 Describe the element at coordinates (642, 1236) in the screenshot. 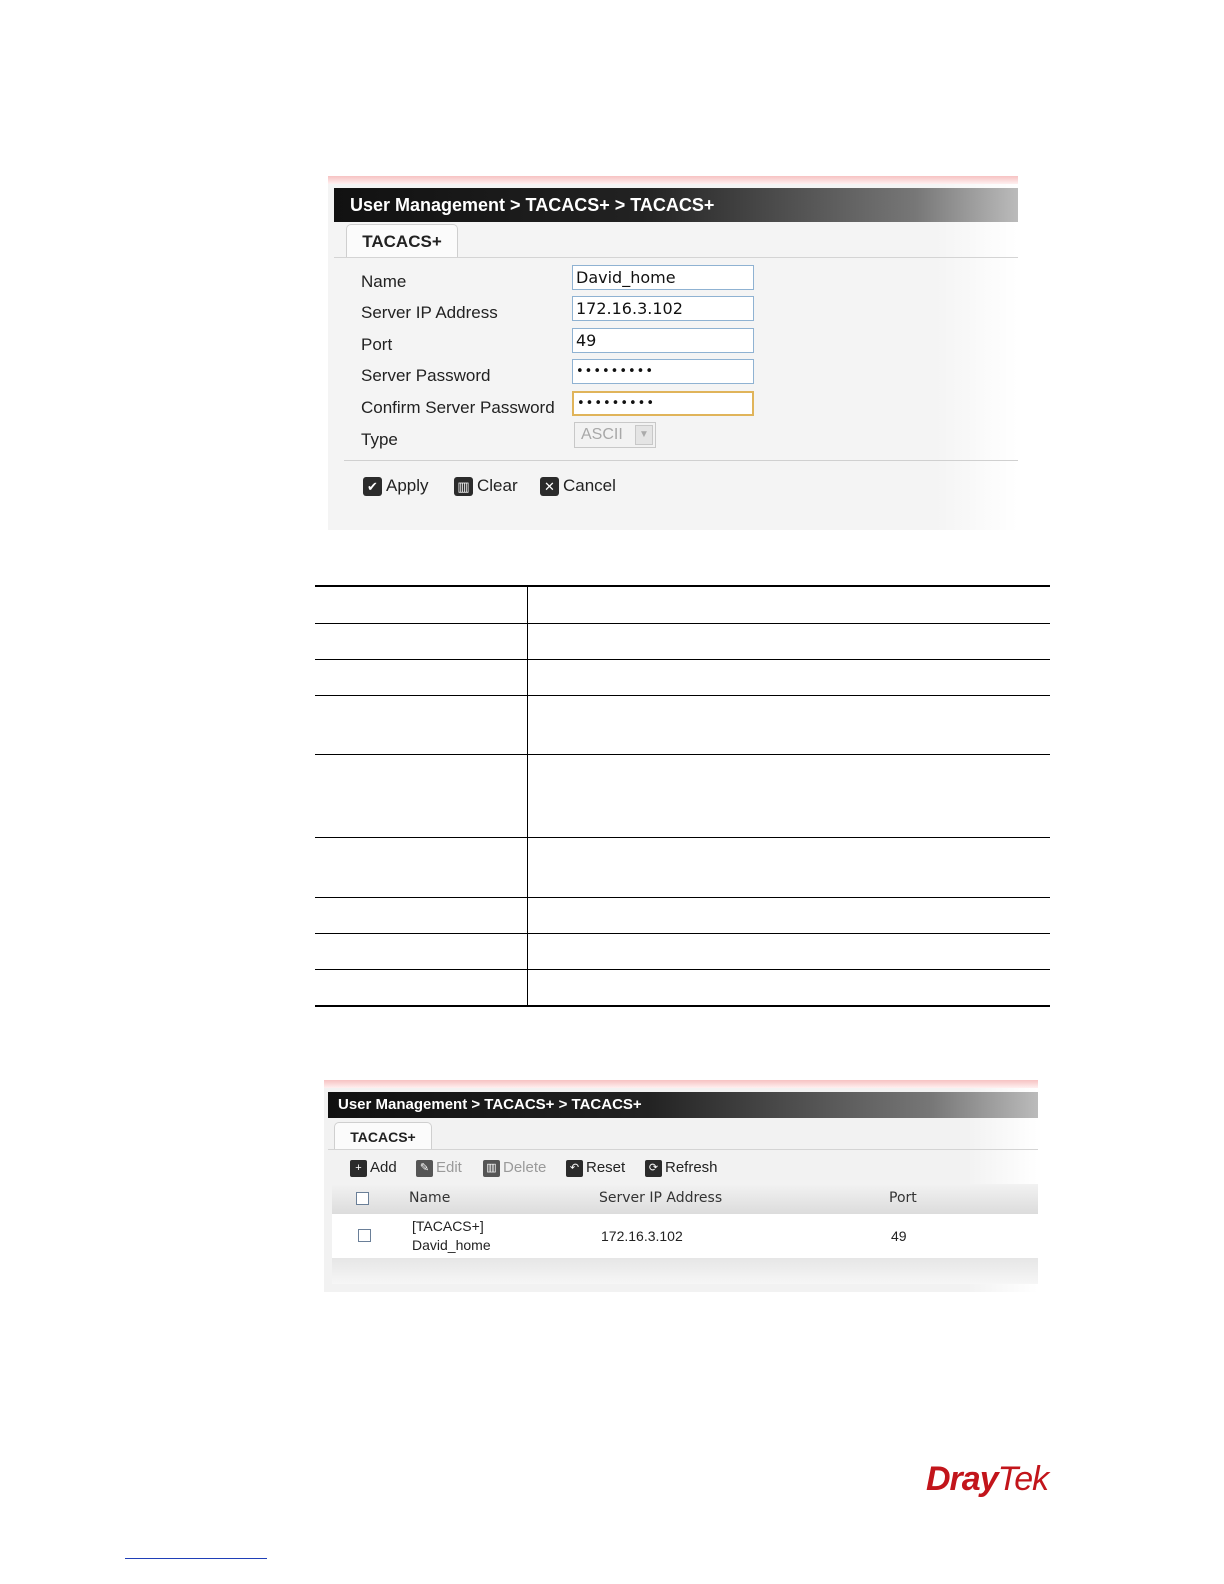

I see `row-server-ip: 172.16.3.102` at that location.